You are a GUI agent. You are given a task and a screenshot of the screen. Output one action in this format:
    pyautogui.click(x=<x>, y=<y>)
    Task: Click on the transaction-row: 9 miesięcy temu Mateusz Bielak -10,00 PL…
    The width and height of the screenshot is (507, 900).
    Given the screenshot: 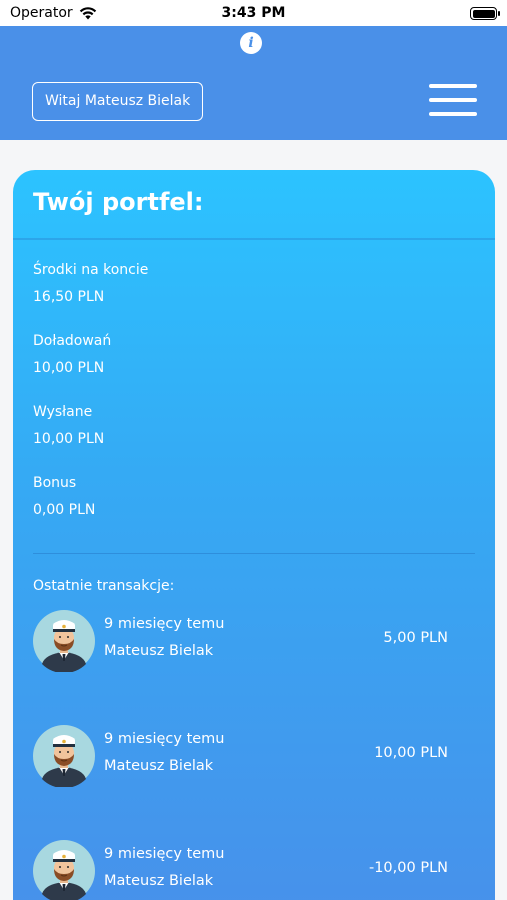 What is the action you would take?
    pyautogui.click(x=253, y=870)
    